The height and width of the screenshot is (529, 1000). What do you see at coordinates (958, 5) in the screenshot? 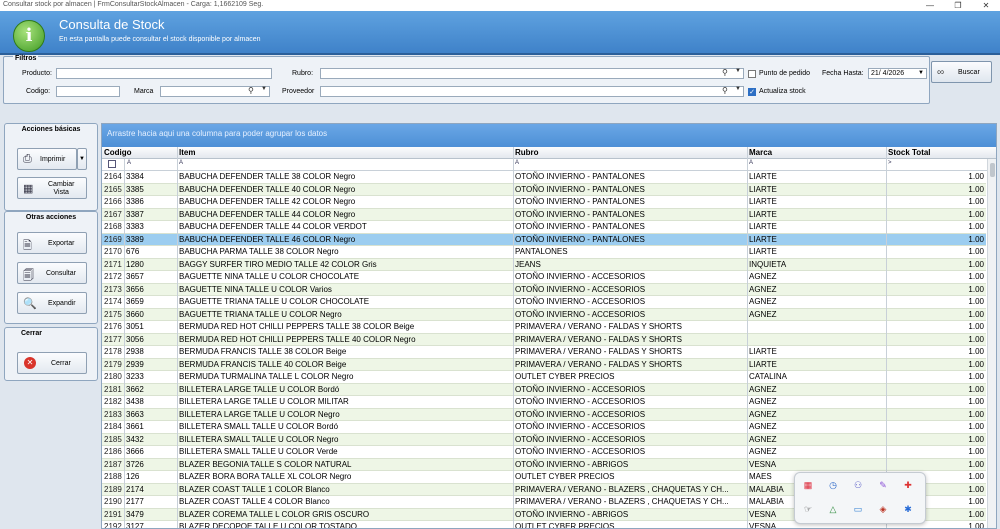
I see `maximize-button: ❐` at bounding box center [958, 5].